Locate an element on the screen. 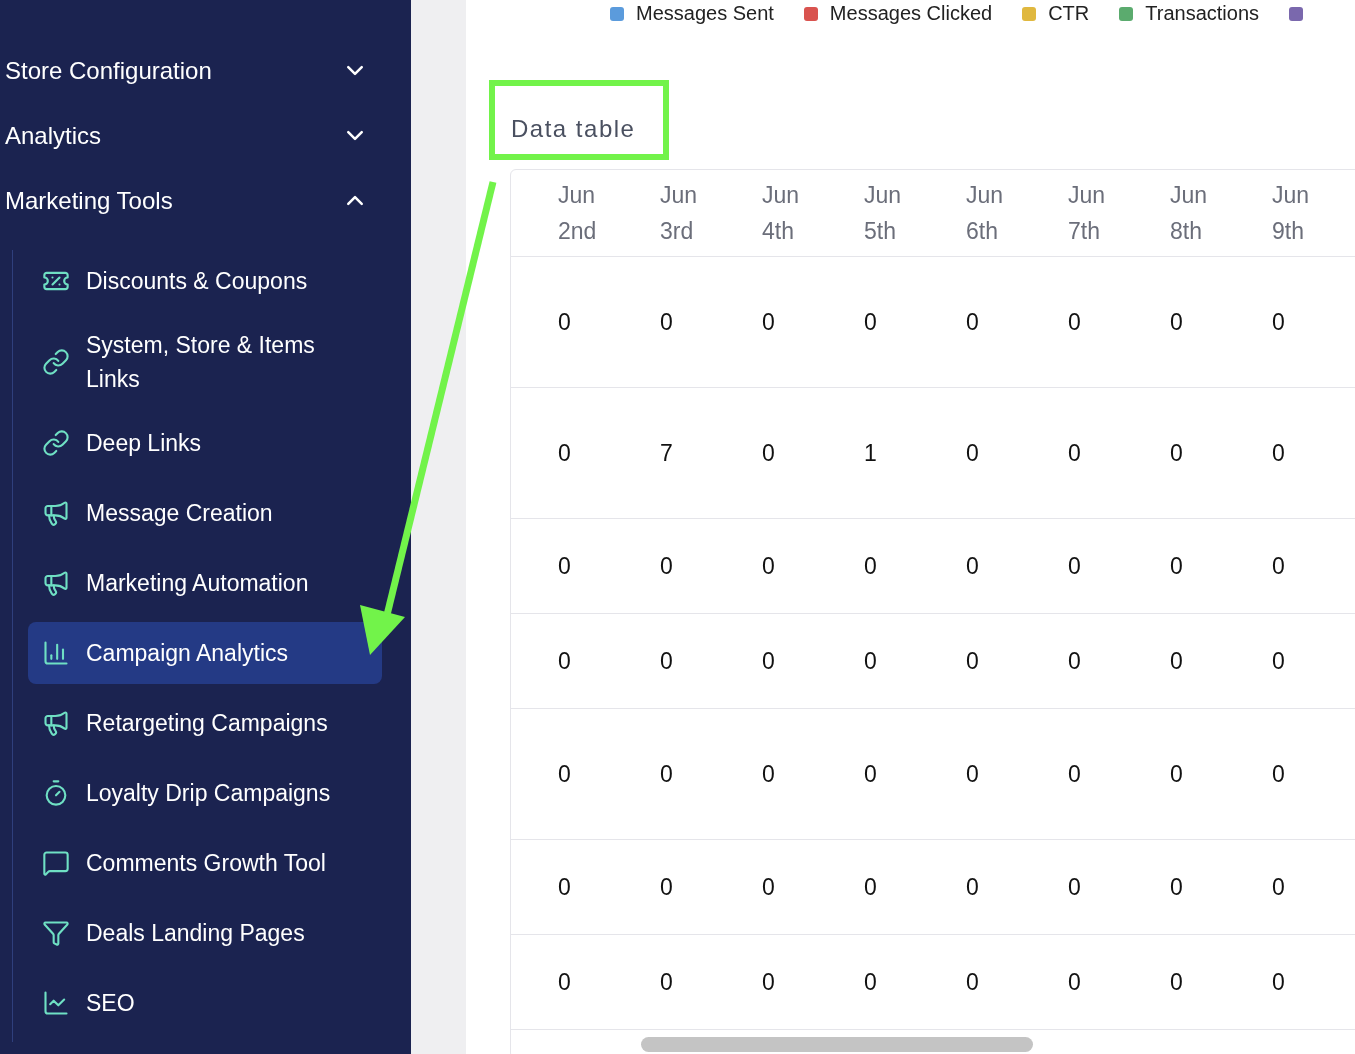 This screenshot has height=1054, width=1355. column-header: Jun 6th is located at coordinates (985, 213).